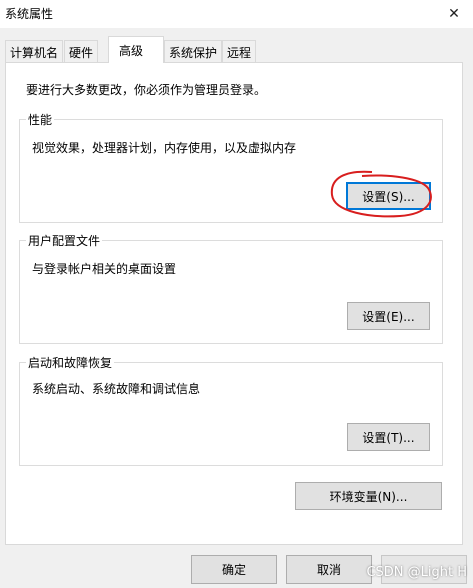 This screenshot has width=473, height=588. Describe the element at coordinates (234, 569) in the screenshot. I see `ok-button: 确定` at that location.